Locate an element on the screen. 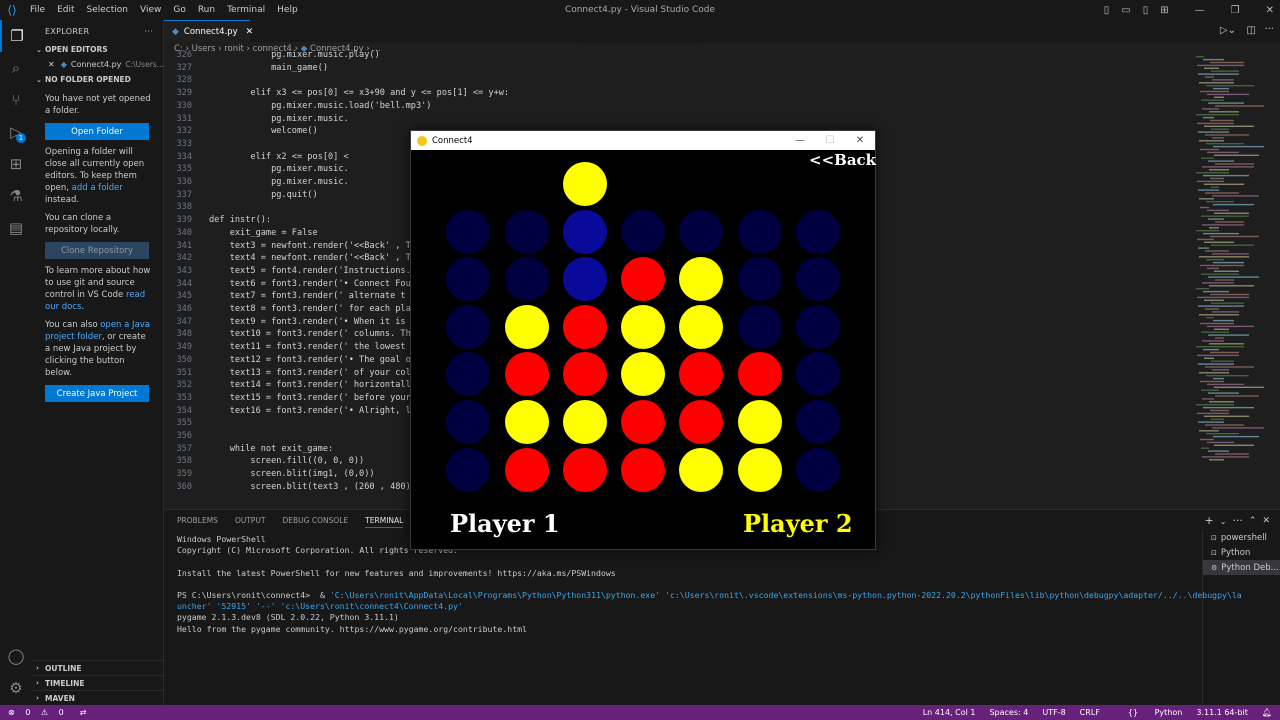  maven-section: › MAVEN is located at coordinates (98, 697).